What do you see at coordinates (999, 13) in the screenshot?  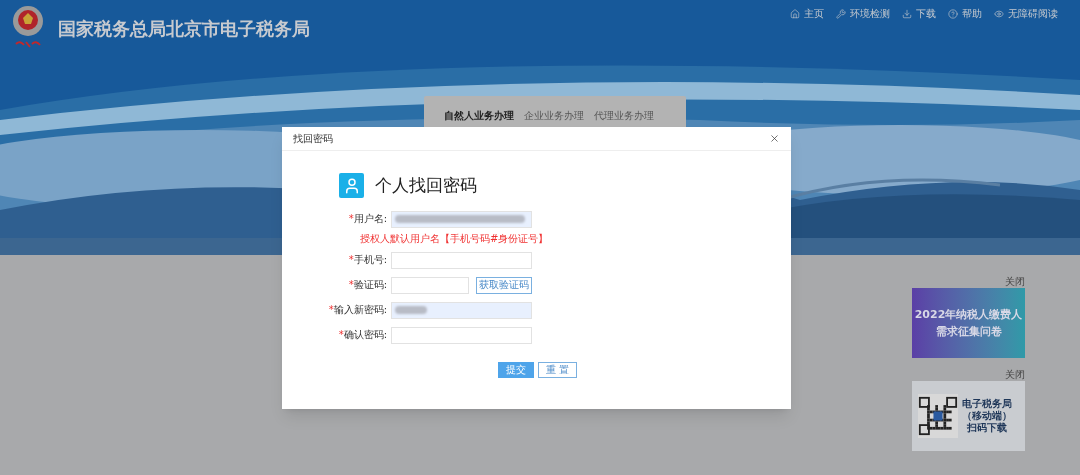 I see `eye-icon` at bounding box center [999, 13].